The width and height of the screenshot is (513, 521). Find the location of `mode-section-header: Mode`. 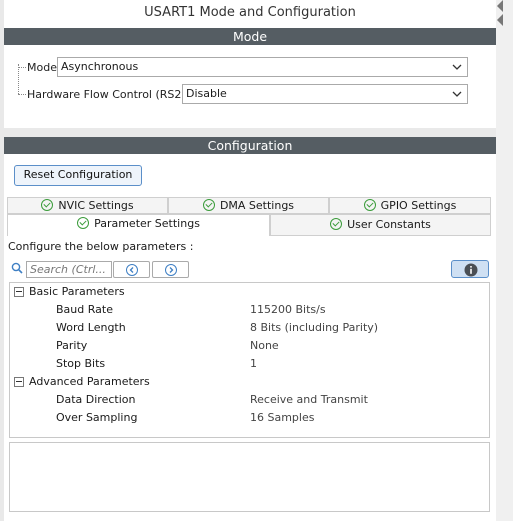

mode-section-header: Mode is located at coordinates (250, 36).